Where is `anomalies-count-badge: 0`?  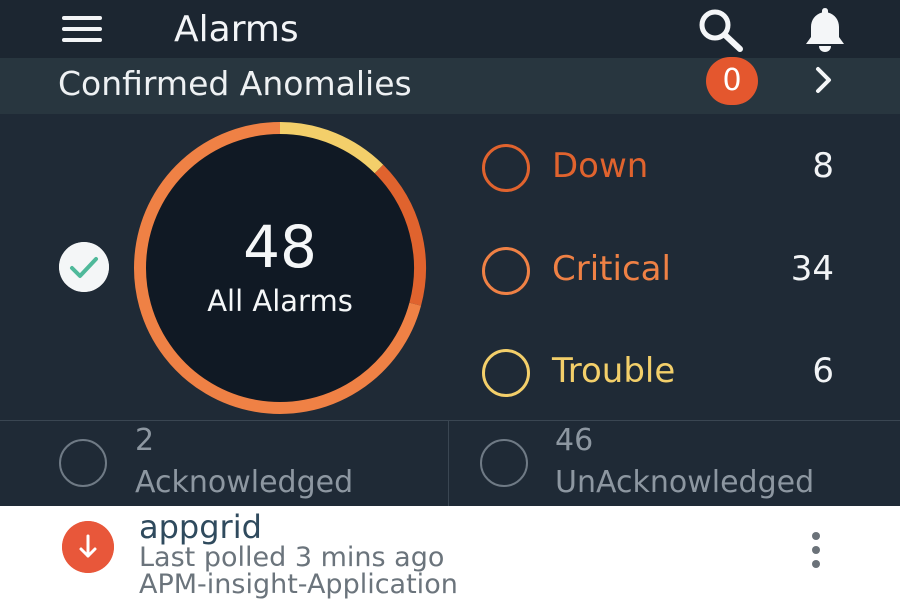
anomalies-count-badge: 0 is located at coordinates (732, 81).